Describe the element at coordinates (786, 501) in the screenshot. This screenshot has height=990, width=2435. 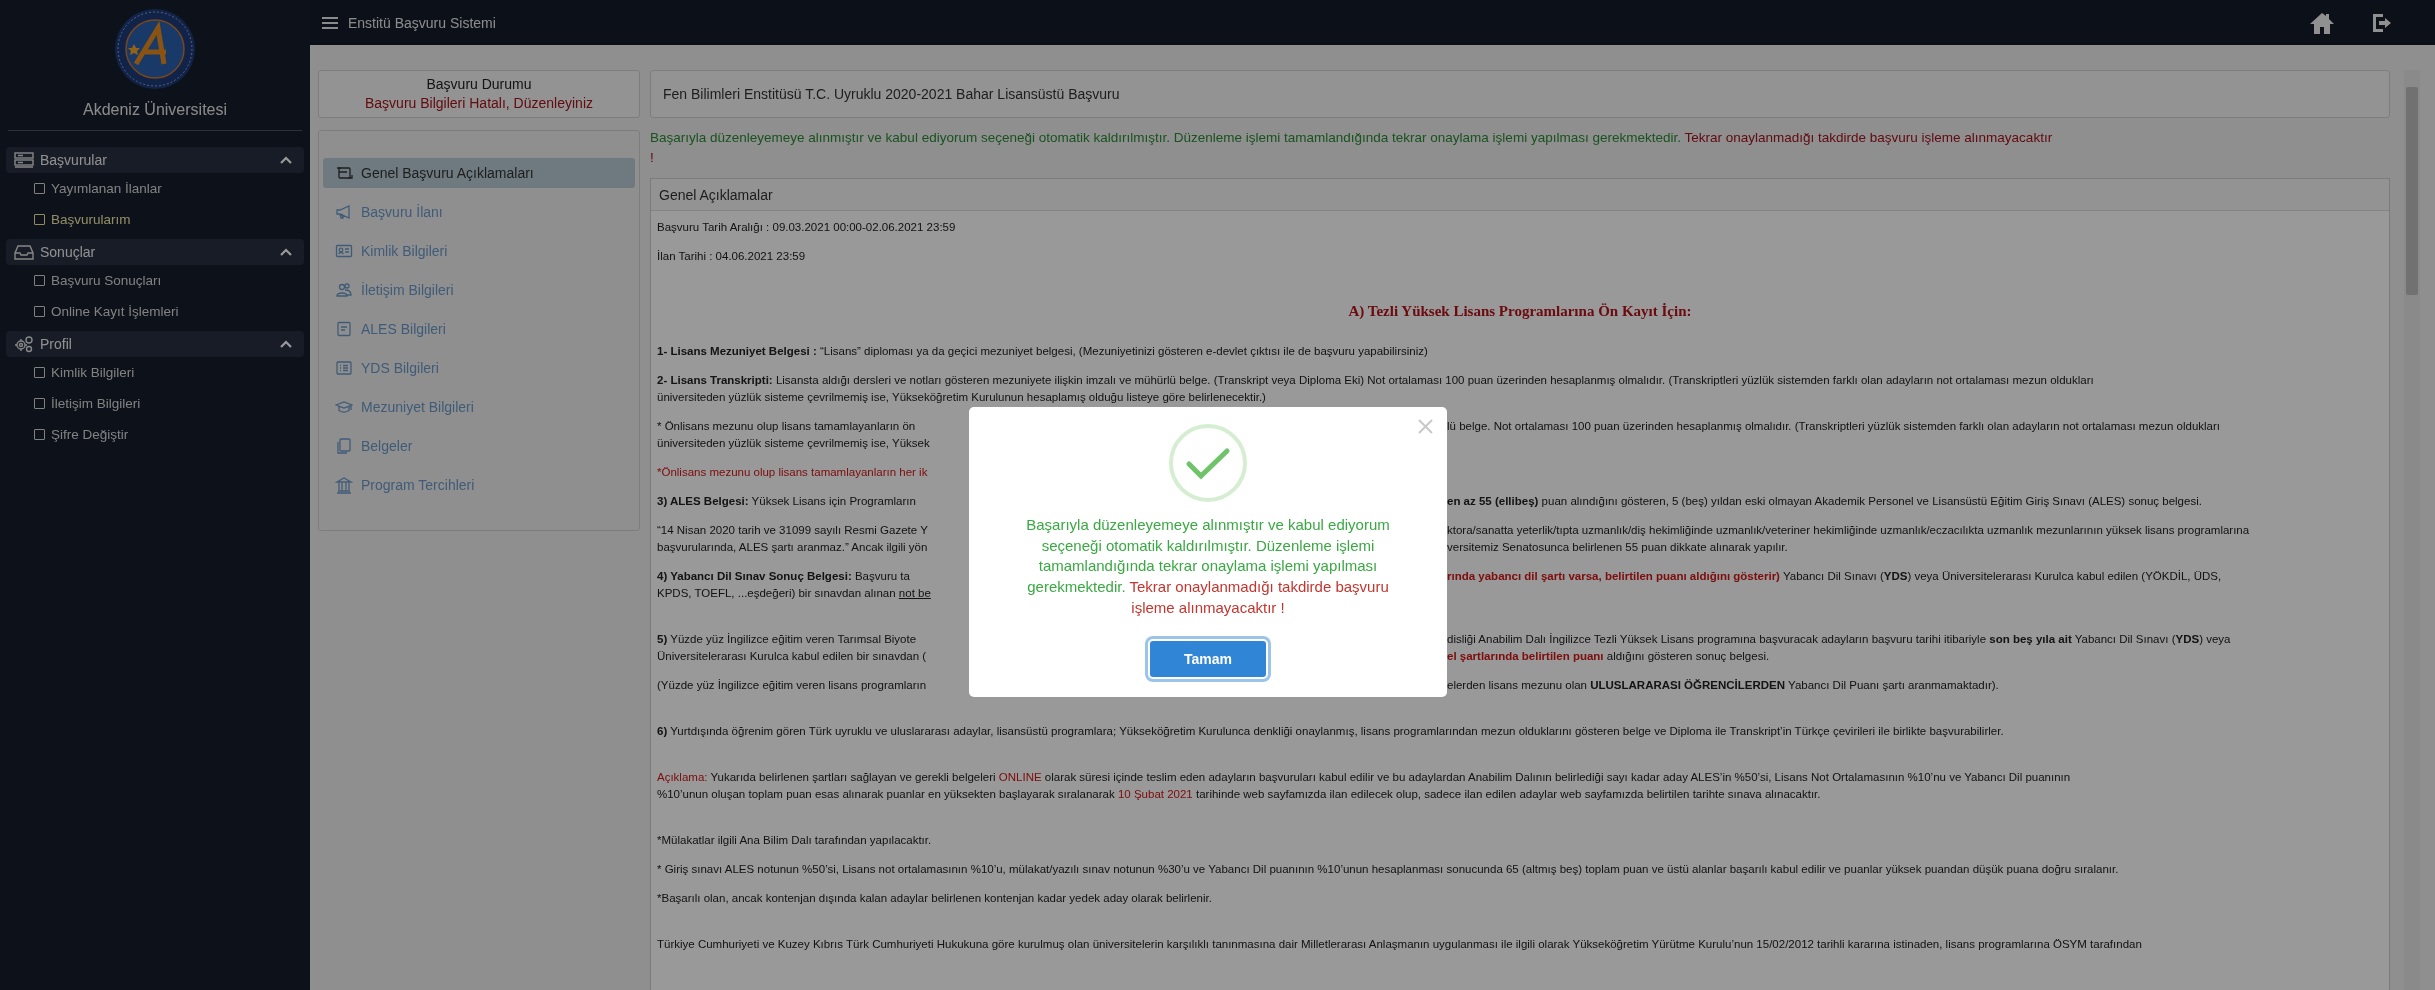
I see `body-text: 3) ALES Belgesi: Yüksek Lisans için Programların` at that location.